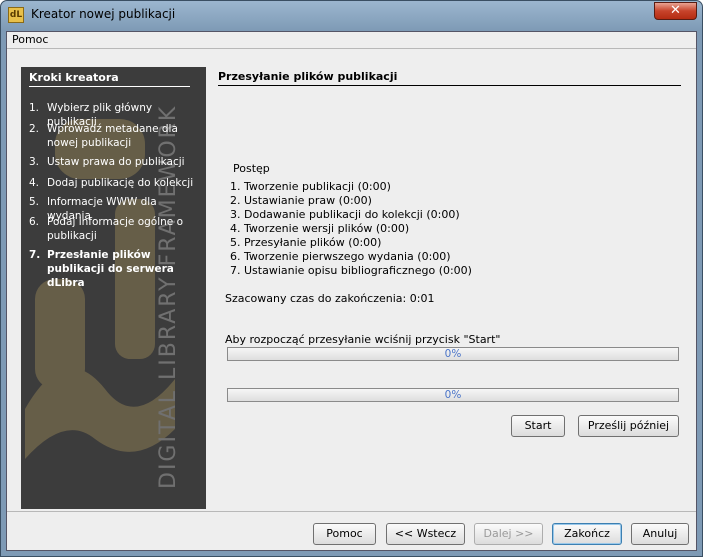 This screenshot has height=557, width=703. I want to click on progress-bar-overall: 0%, so click(453, 354).